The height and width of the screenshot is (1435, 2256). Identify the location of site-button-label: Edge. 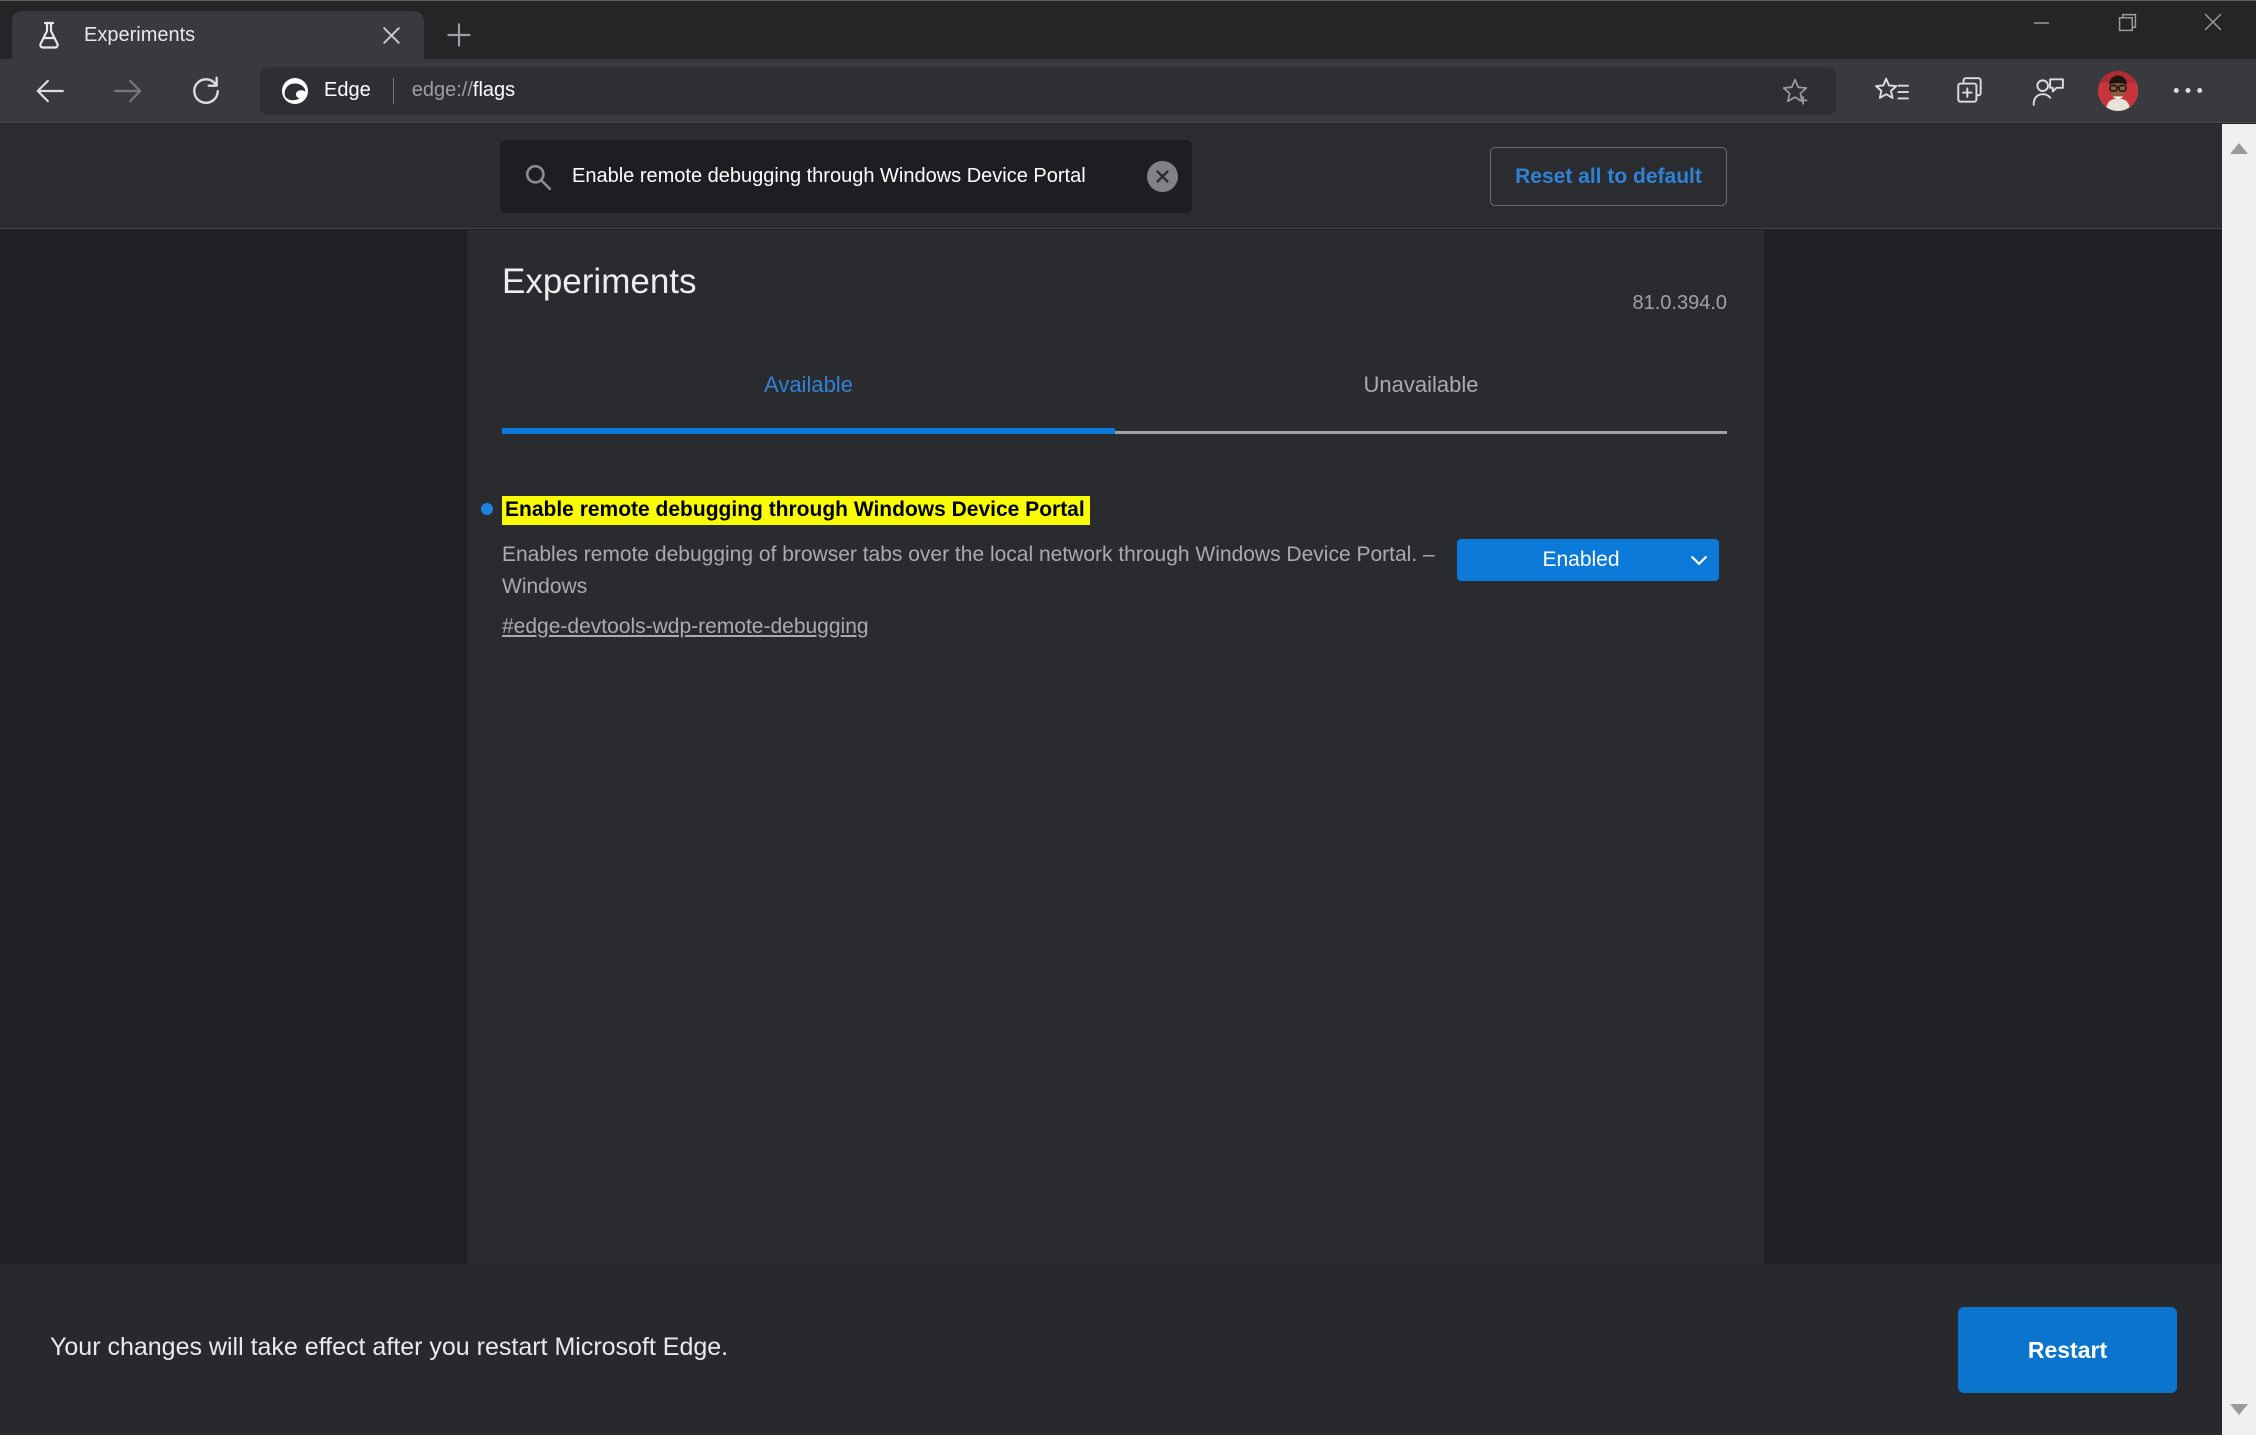
(347, 90).